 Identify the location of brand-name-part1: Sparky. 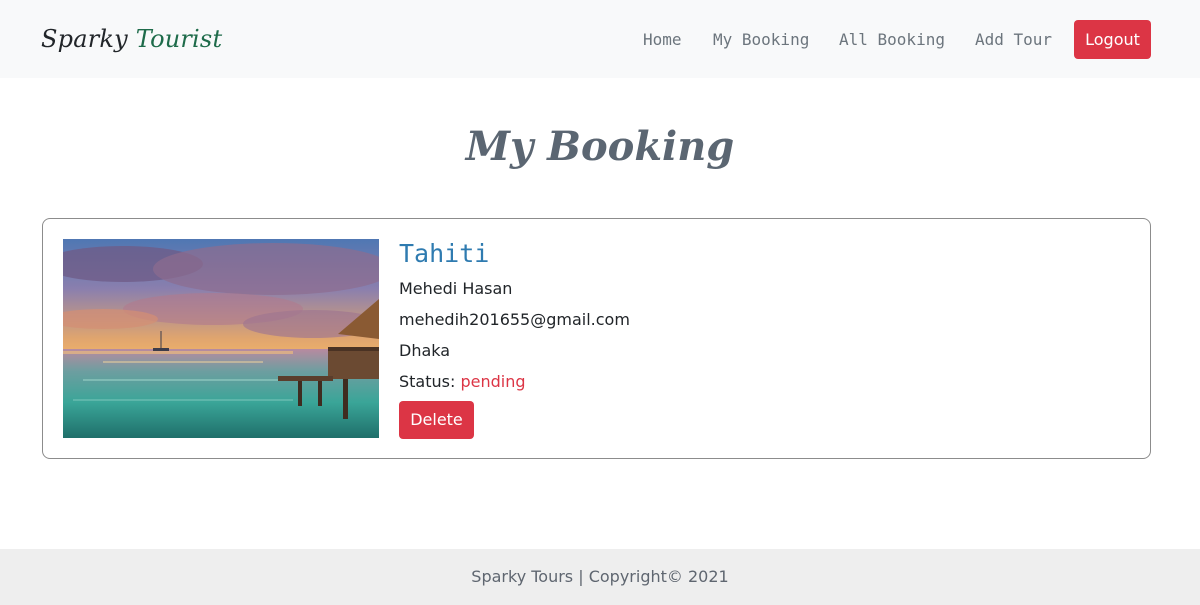
(84, 39).